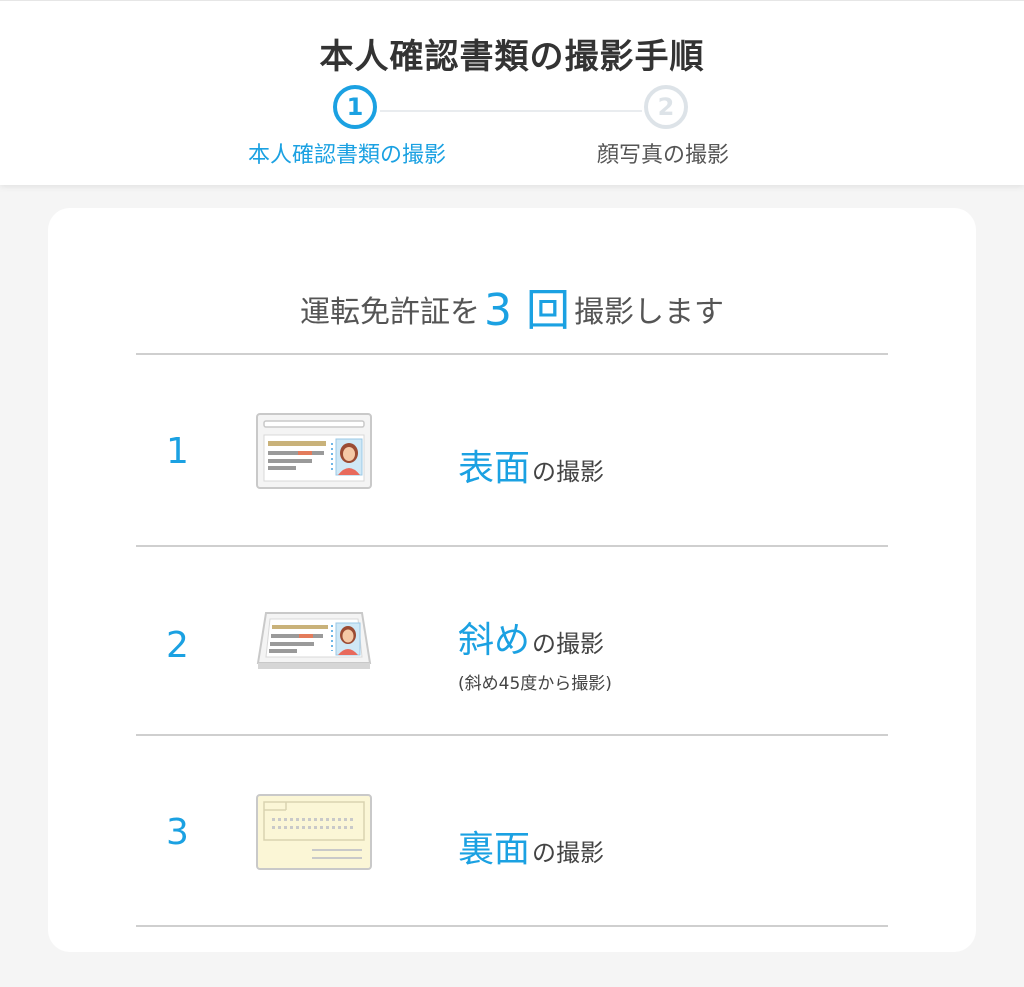 The height and width of the screenshot is (987, 1024). I want to click on item-note: (斜め45度から撮影), so click(535, 684).